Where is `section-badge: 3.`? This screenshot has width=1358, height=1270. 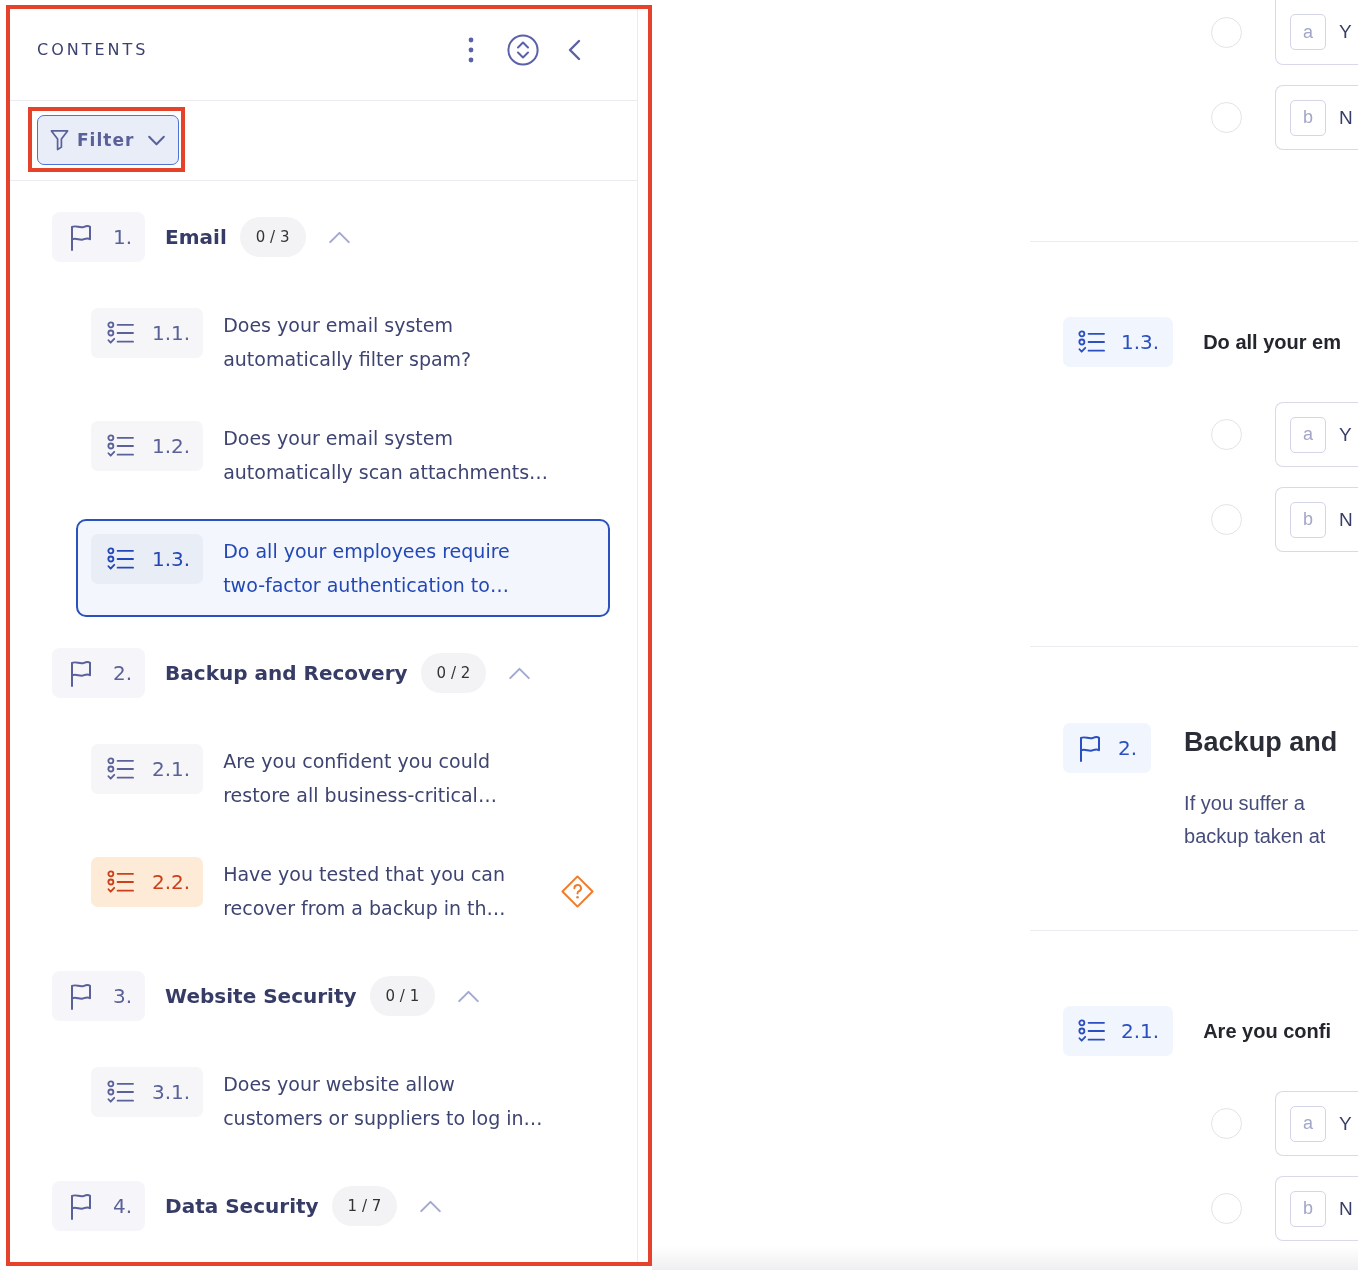 section-badge: 3. is located at coordinates (99, 996).